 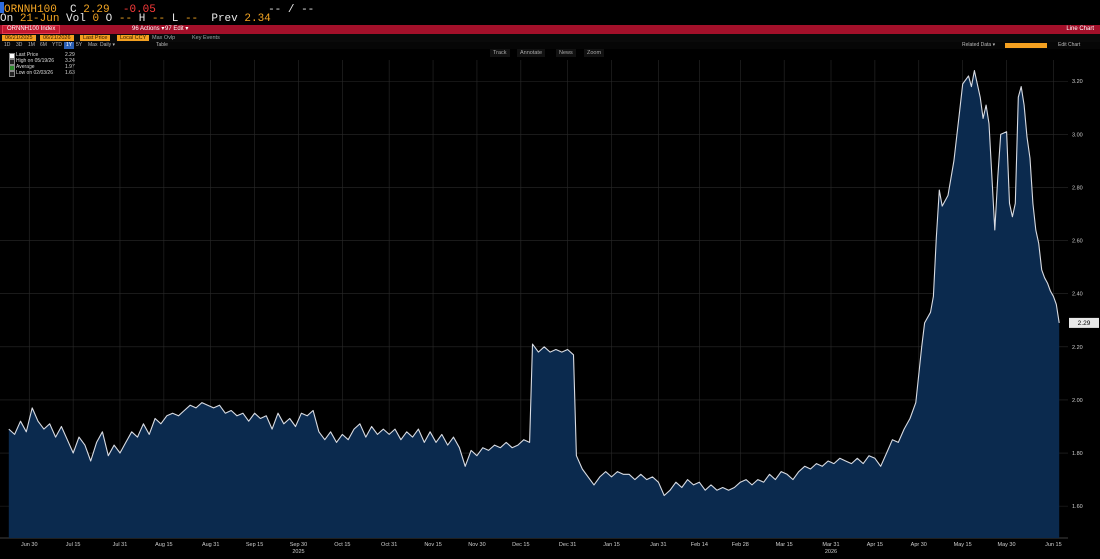 I want to click on y-tick-label: 1.80, so click(x=1077, y=454).